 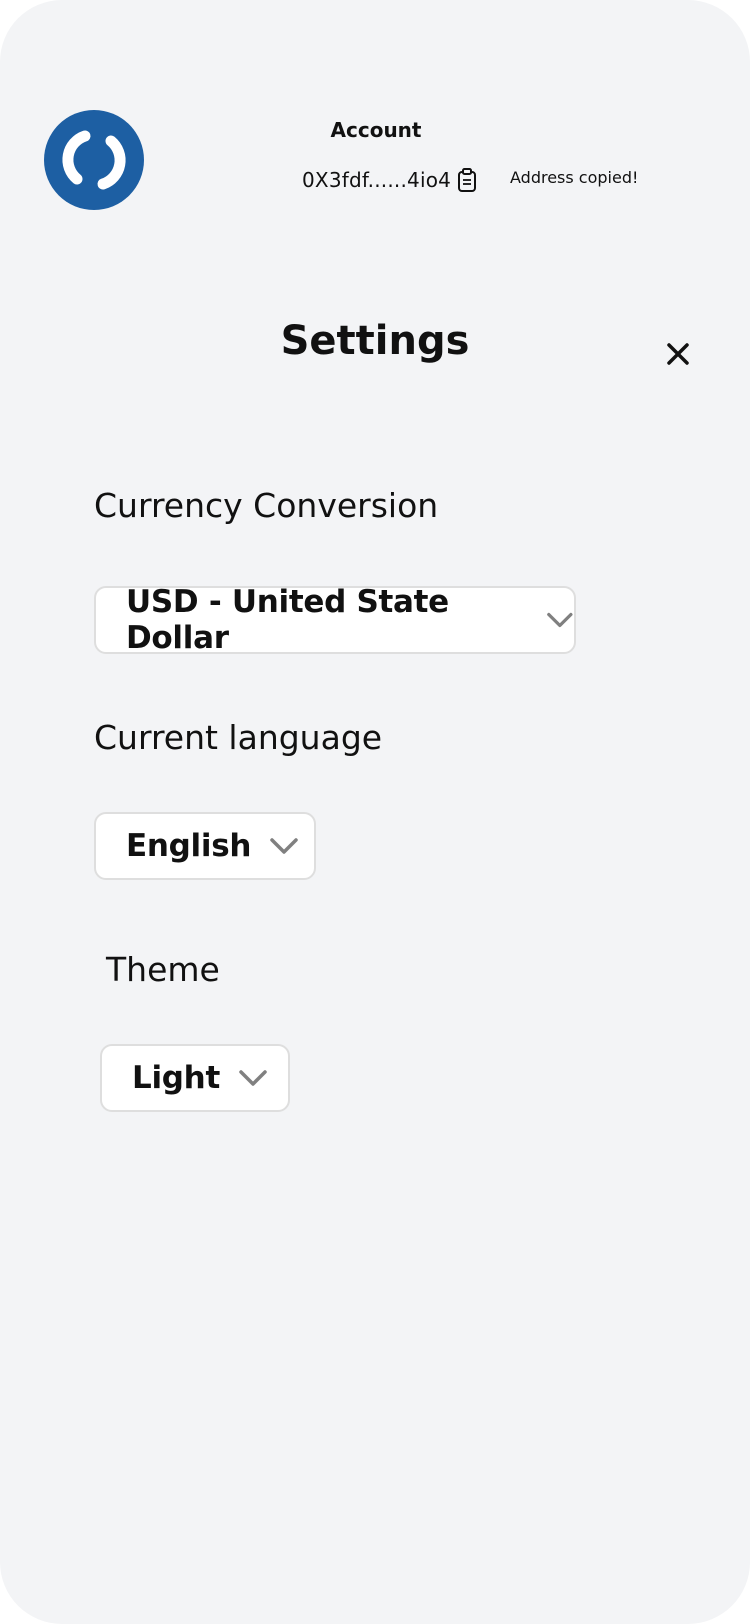 I want to click on theme-select: Light, so click(x=195, y=1078).